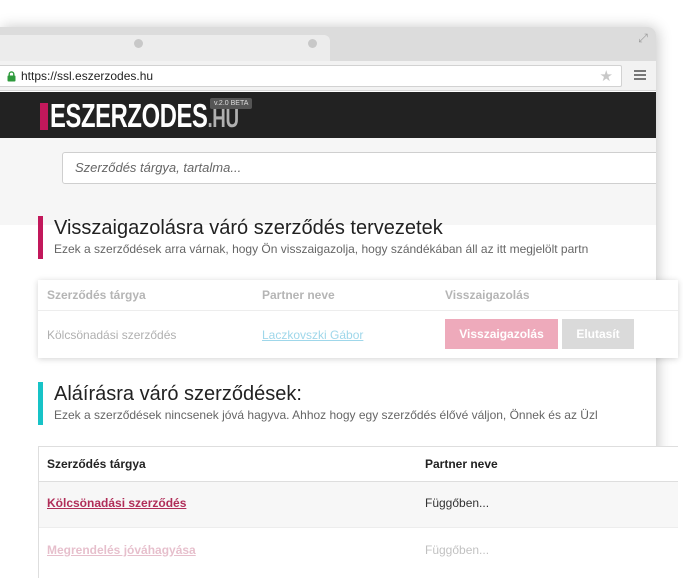  Describe the element at coordinates (606, 76) in the screenshot. I see `bookmark-star-icon: ★` at that location.